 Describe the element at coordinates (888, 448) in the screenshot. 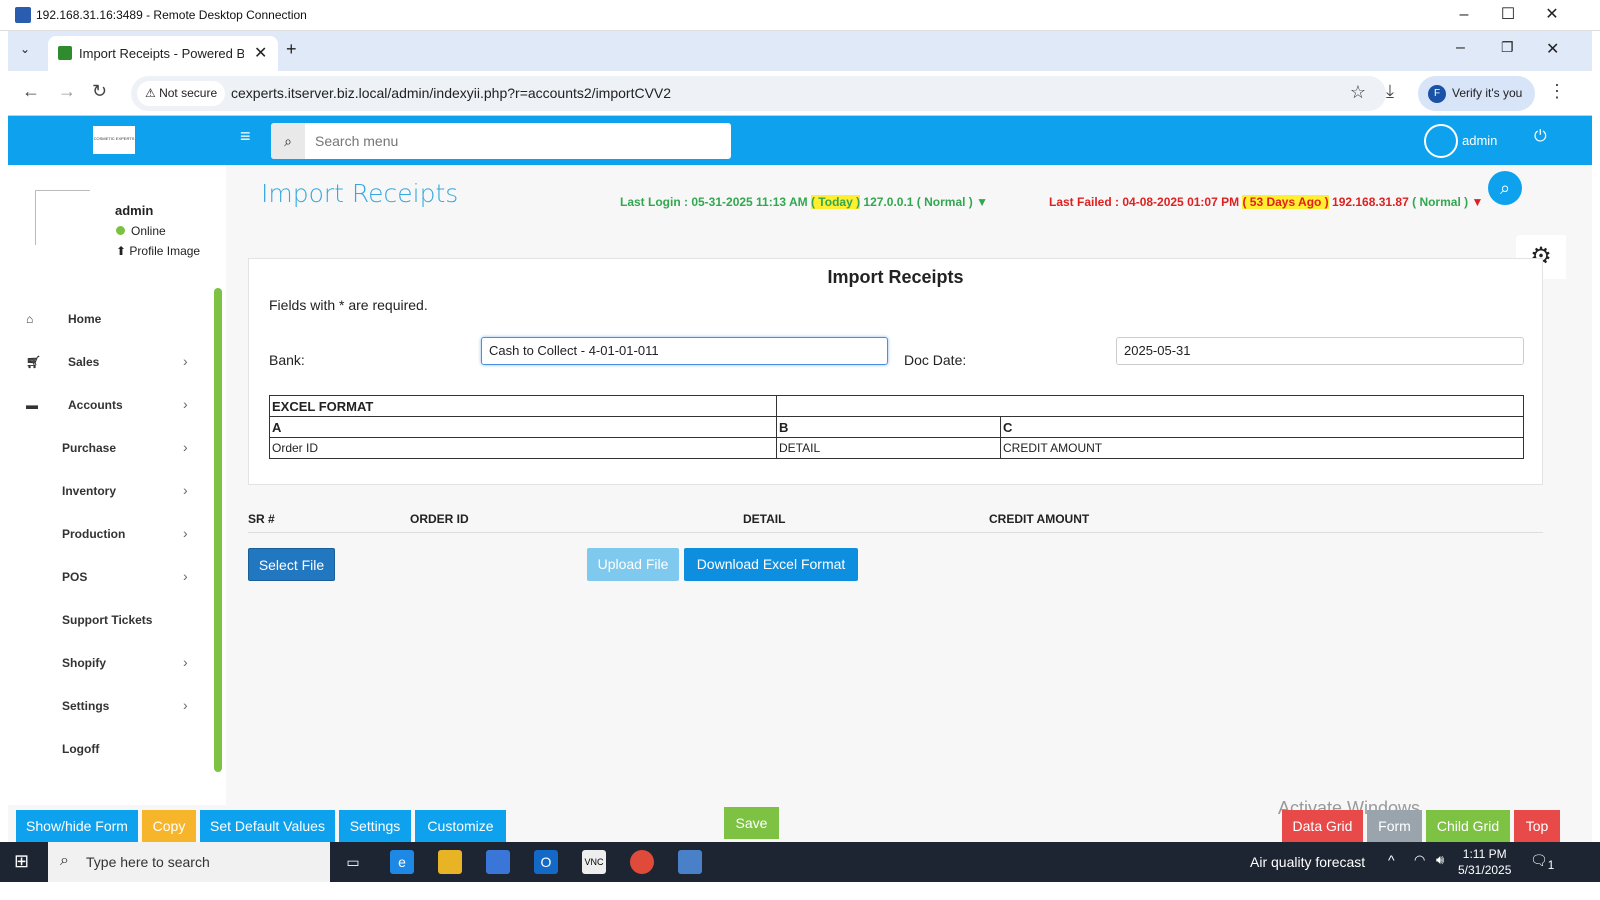

I see `column-field: DETAIL` at that location.